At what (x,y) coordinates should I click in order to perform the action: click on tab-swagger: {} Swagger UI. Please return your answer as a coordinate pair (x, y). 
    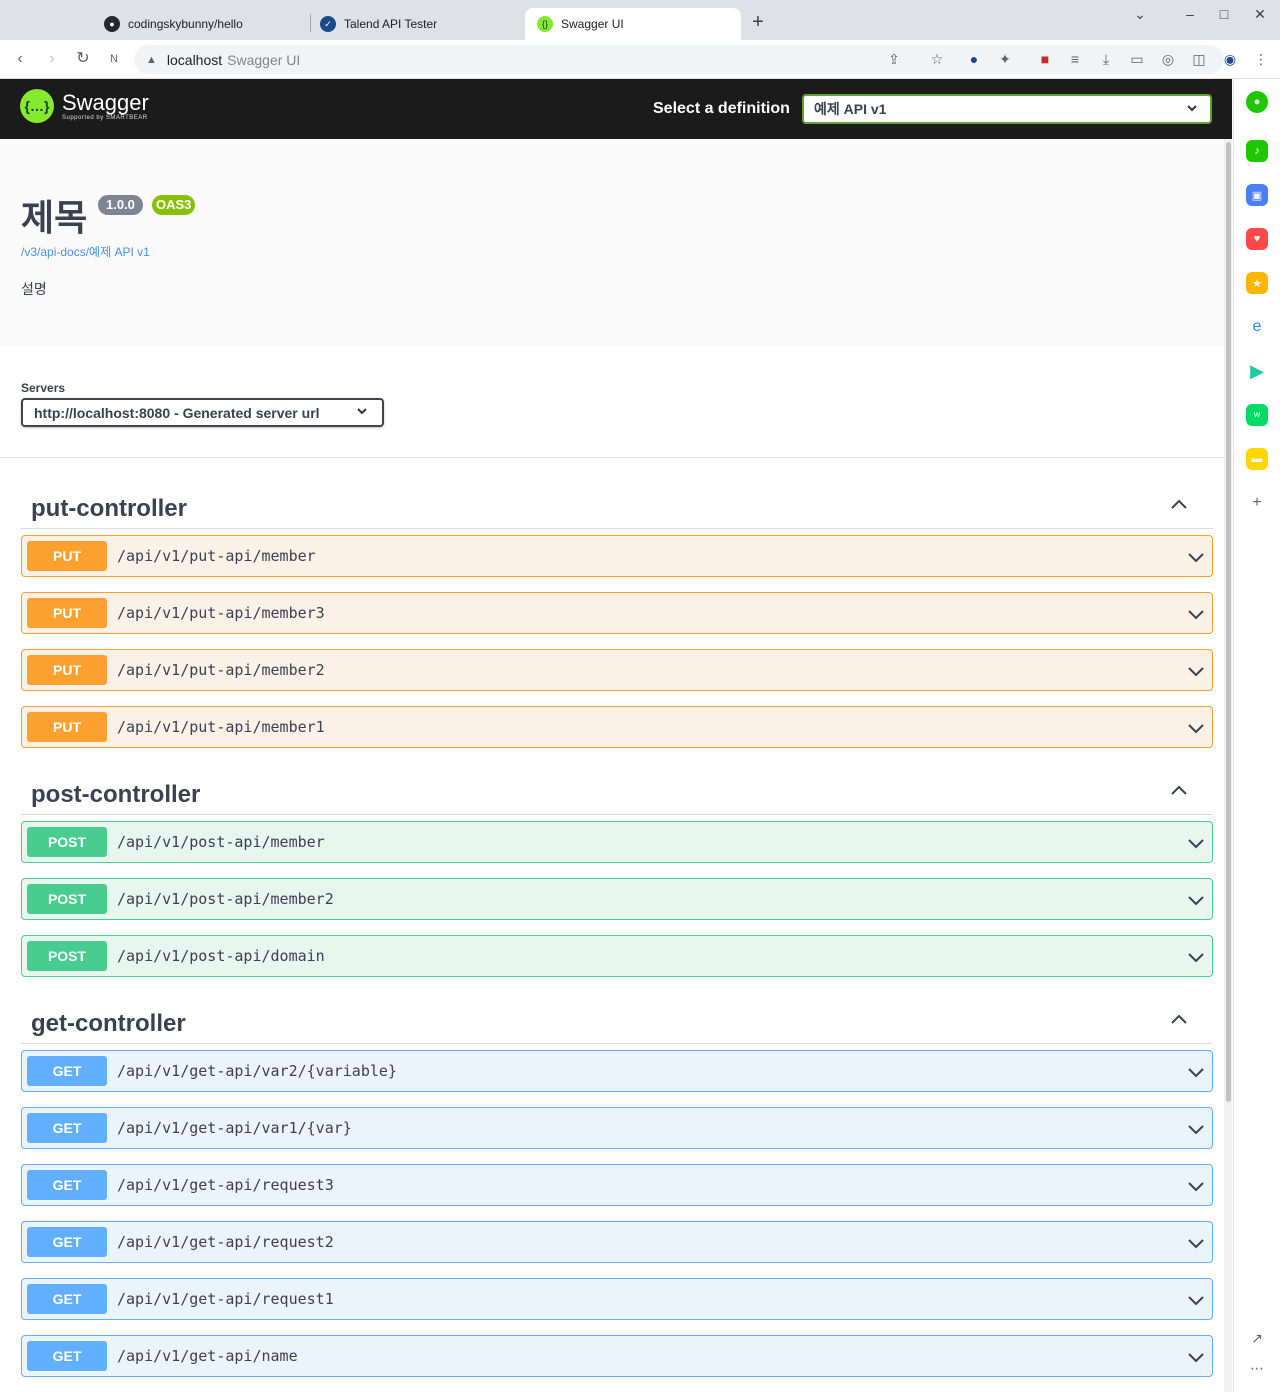
    Looking at the image, I should click on (633, 24).